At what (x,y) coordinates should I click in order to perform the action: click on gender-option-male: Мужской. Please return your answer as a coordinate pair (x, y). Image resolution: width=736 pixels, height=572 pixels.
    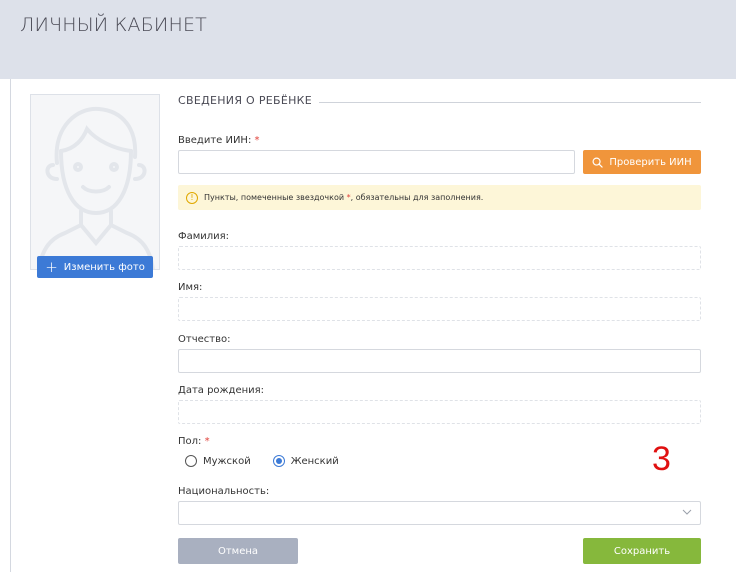
    Looking at the image, I should click on (218, 461).